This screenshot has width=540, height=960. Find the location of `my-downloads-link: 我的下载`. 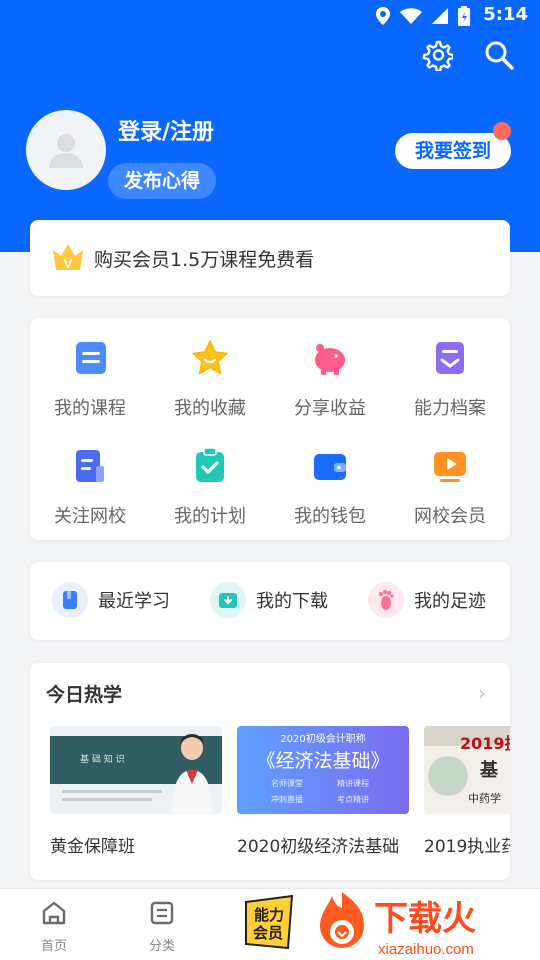

my-downloads-link: 我的下载 is located at coordinates (269, 600).